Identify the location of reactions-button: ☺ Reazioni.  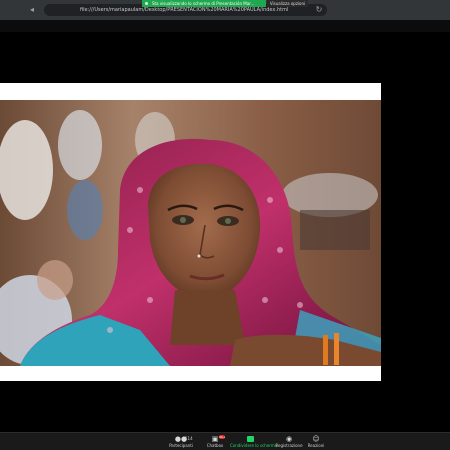
(316, 442).